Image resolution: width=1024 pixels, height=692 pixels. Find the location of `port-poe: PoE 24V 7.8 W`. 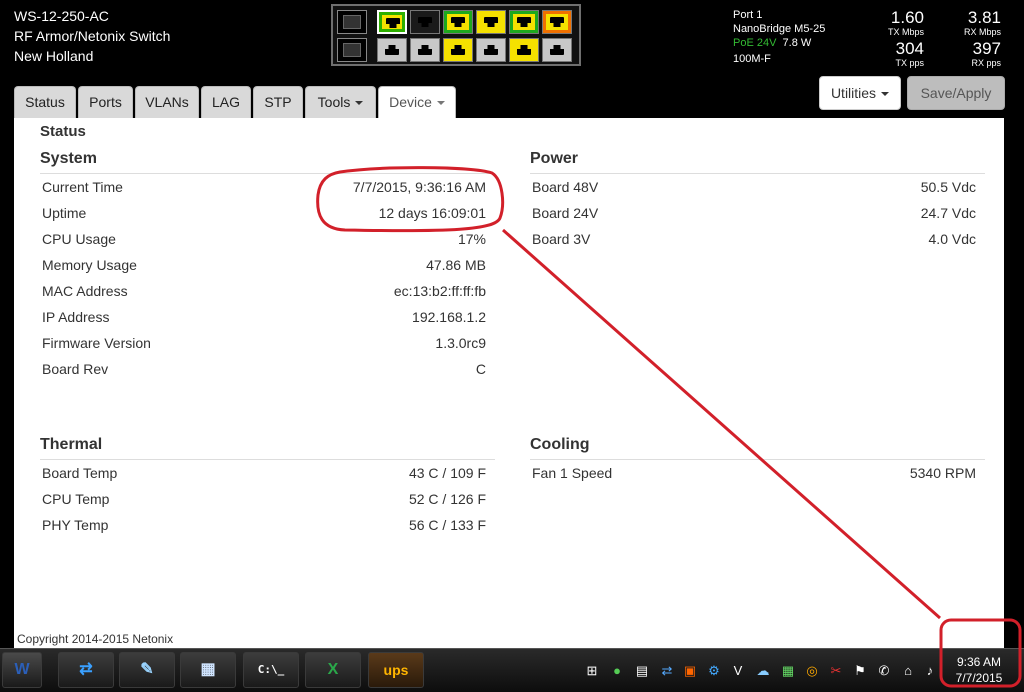

port-poe: PoE 24V 7.8 W is located at coordinates (779, 43).